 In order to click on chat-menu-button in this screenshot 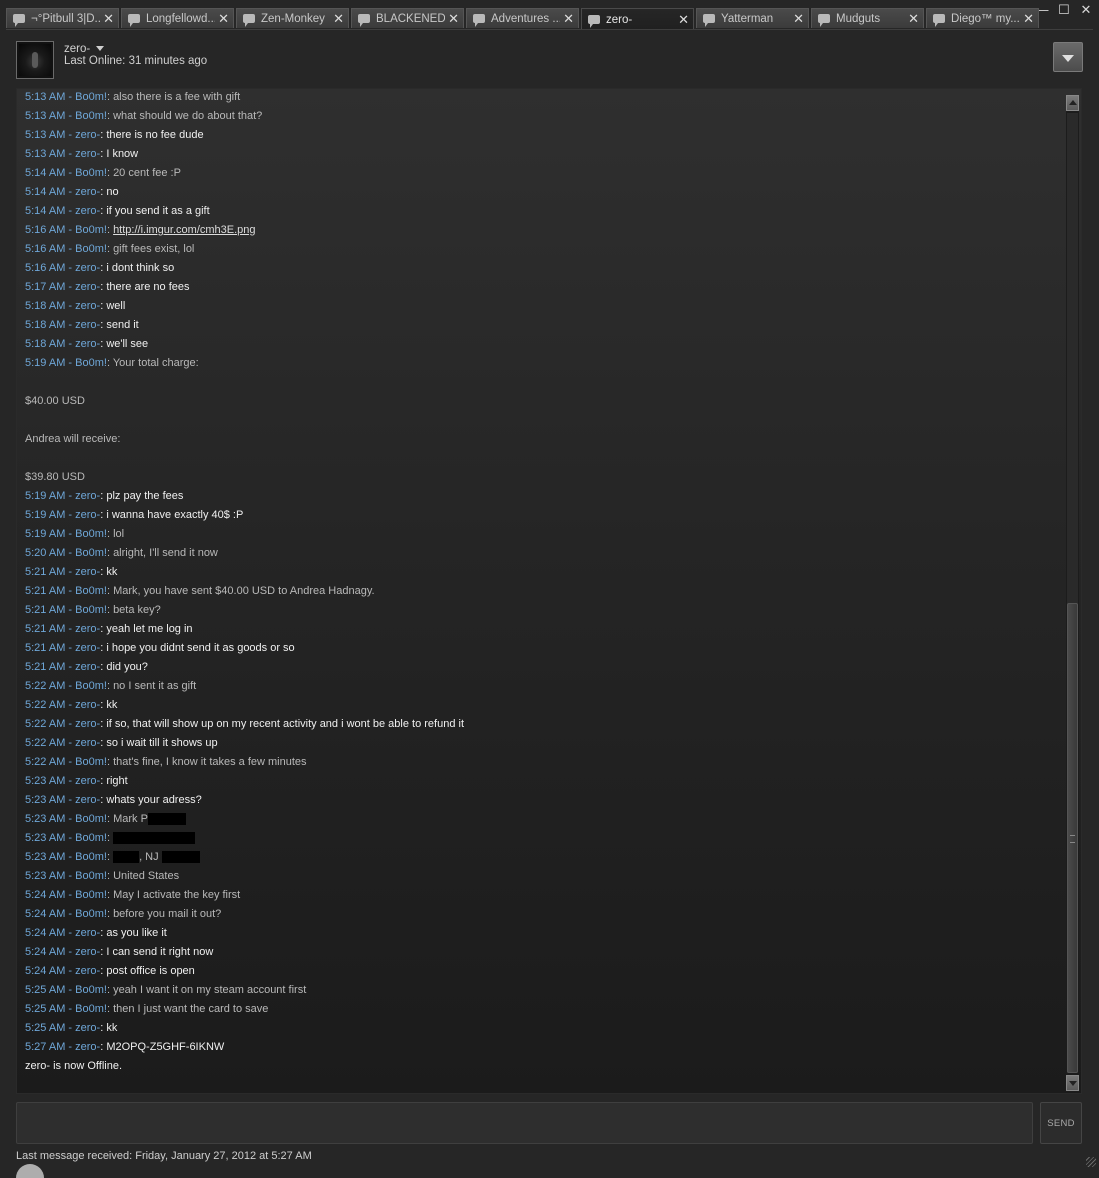, I will do `click(1068, 57)`.